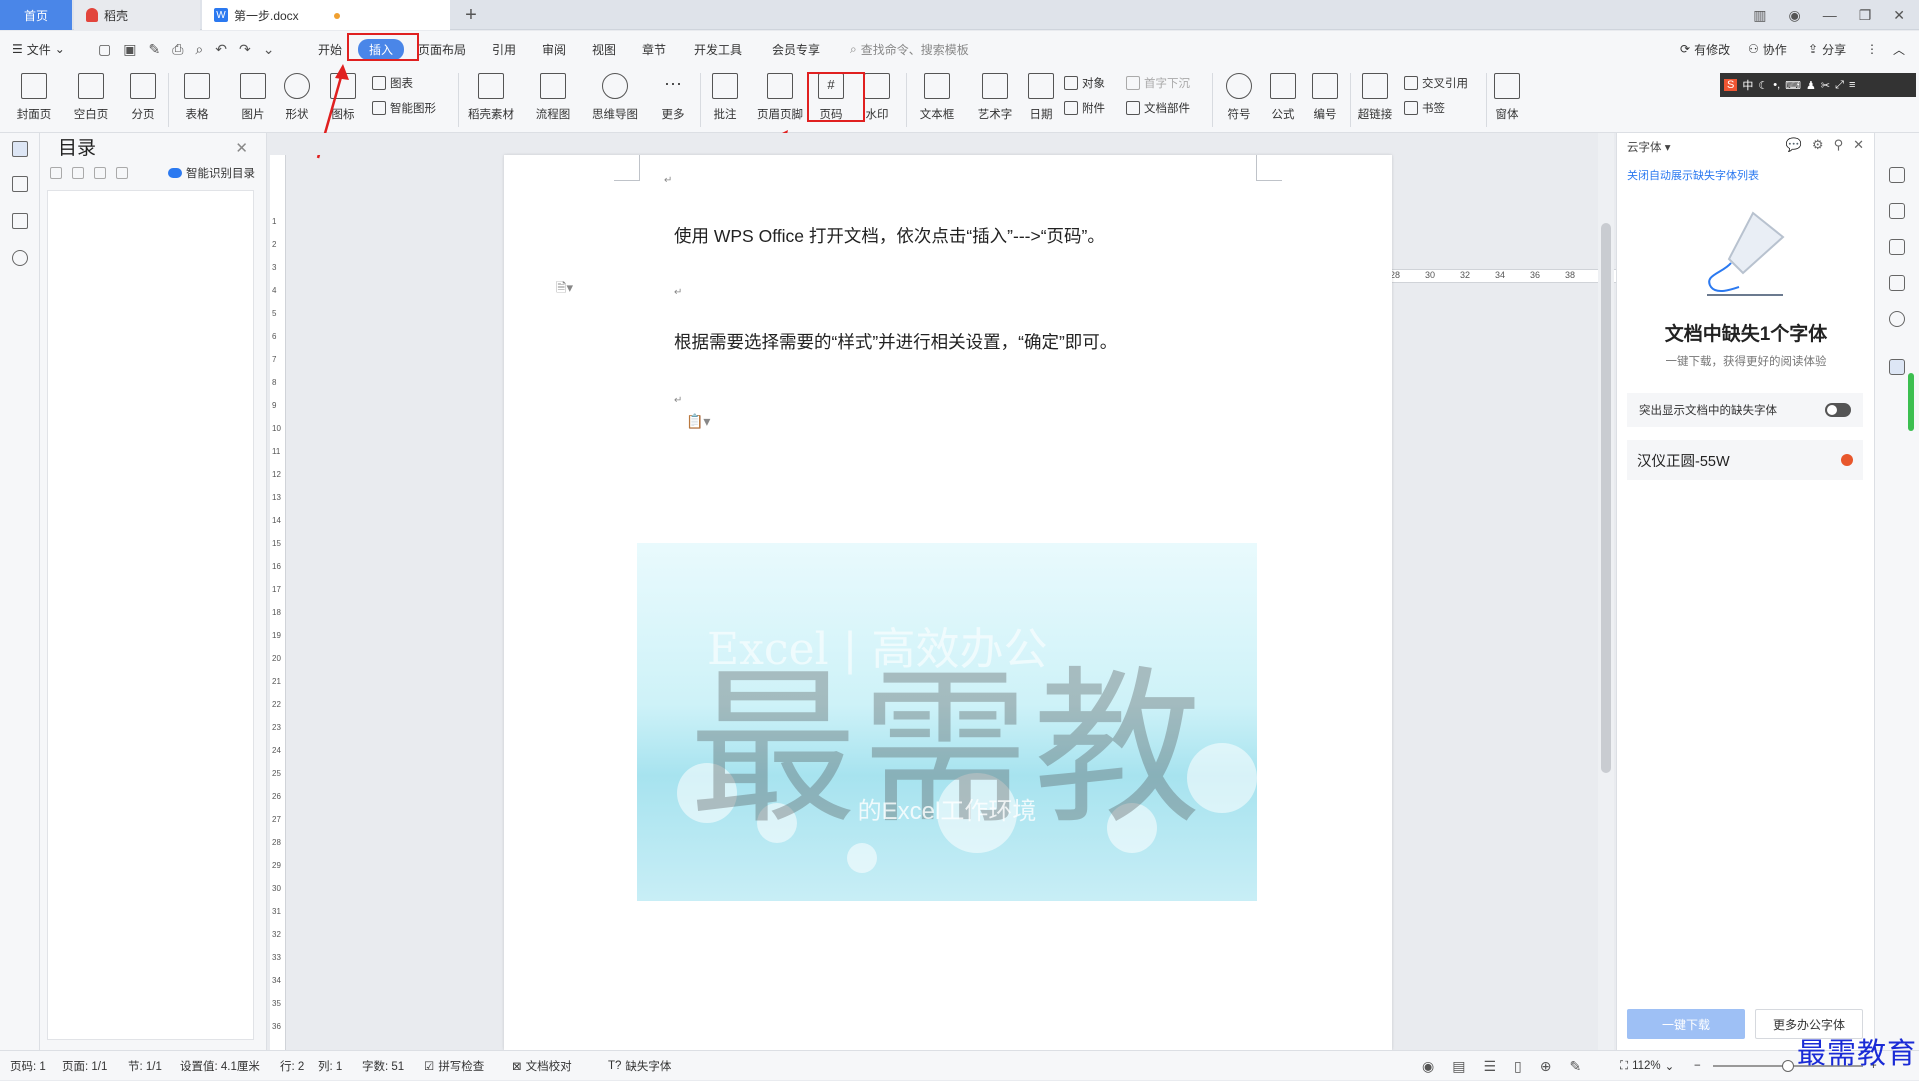  I want to click on pin-icon: ⚲, so click(1839, 145).